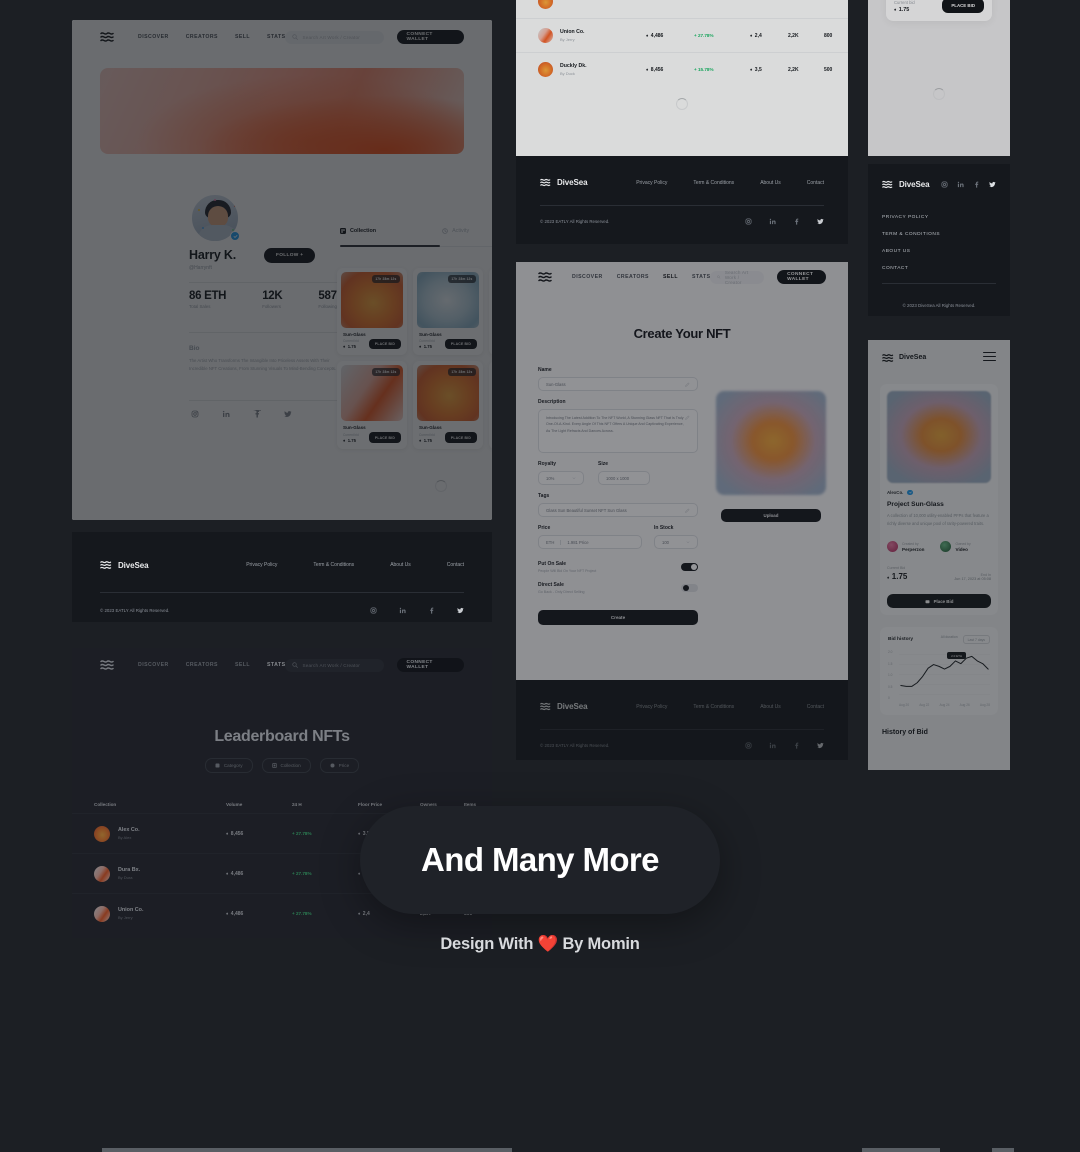 The width and height of the screenshot is (1080, 1152). What do you see at coordinates (689, 567) in the screenshot?
I see `put-on-sale-toggle` at bounding box center [689, 567].